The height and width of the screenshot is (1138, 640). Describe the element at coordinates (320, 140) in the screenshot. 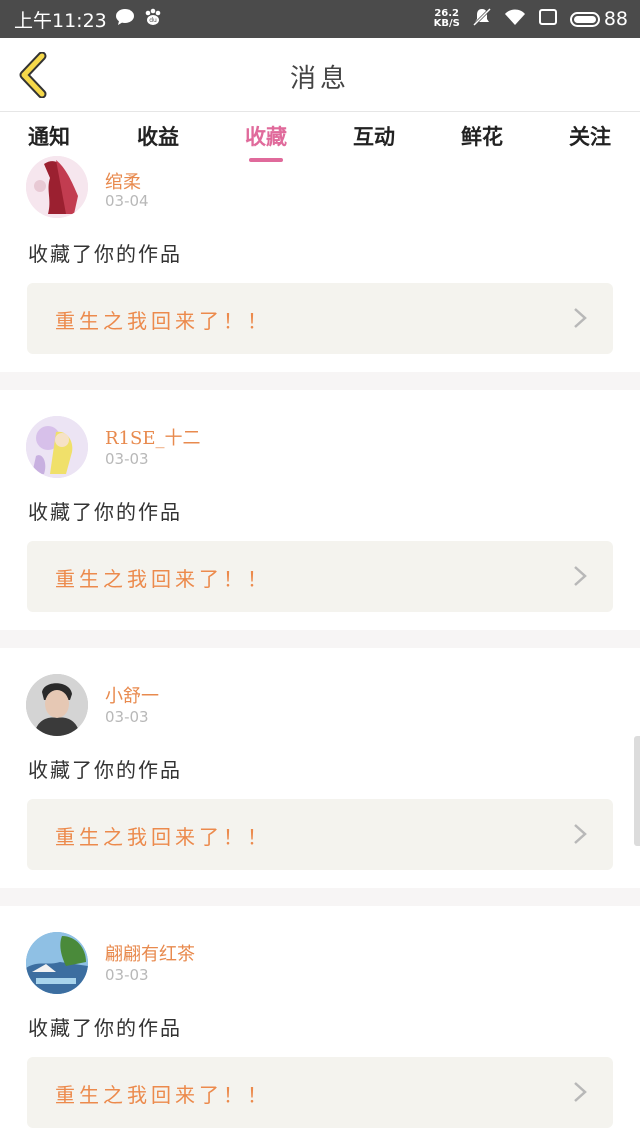

I see `tab-bar: 通知 收益 收藏 互动 鲜花 关注` at that location.